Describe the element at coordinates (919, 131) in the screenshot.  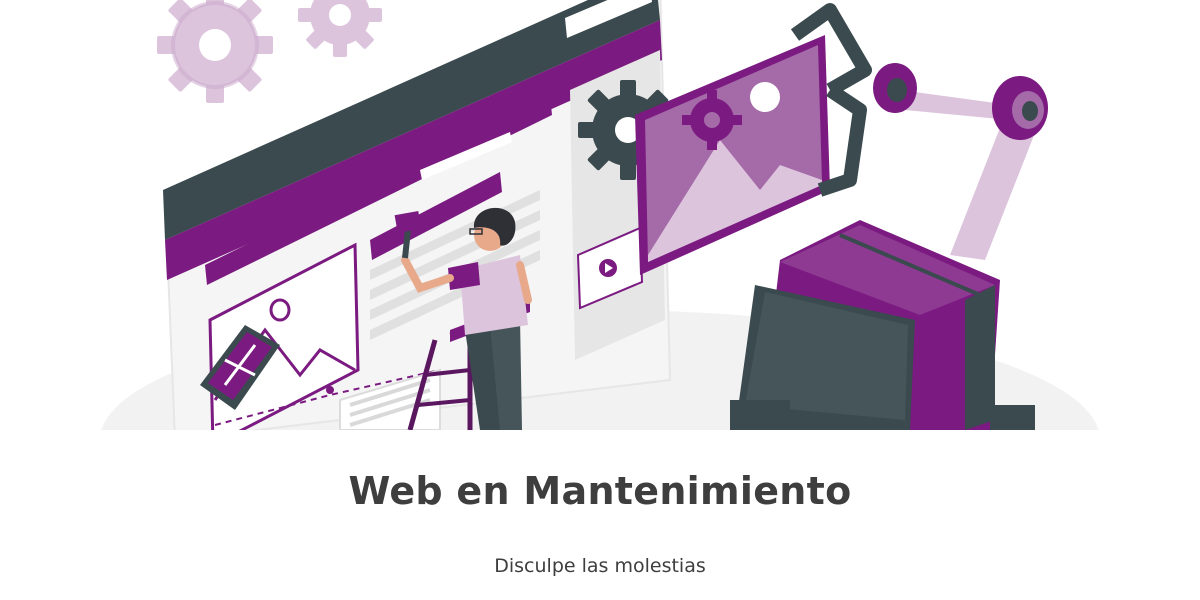
I see `robot-arm` at that location.